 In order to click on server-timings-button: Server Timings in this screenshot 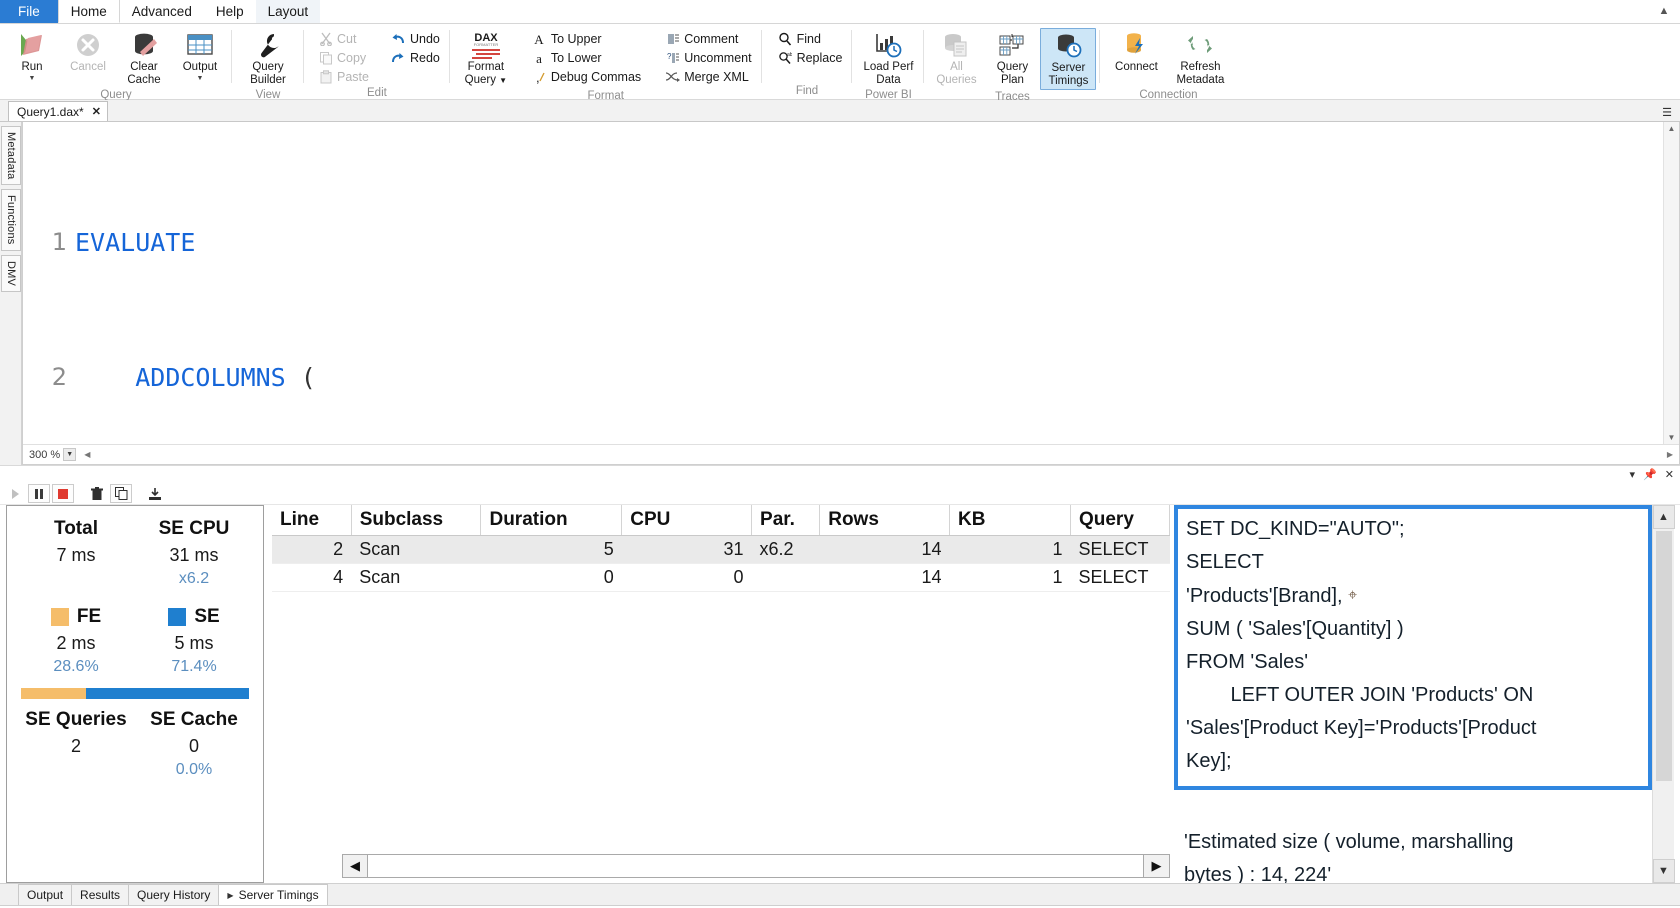, I will do `click(1068, 59)`.